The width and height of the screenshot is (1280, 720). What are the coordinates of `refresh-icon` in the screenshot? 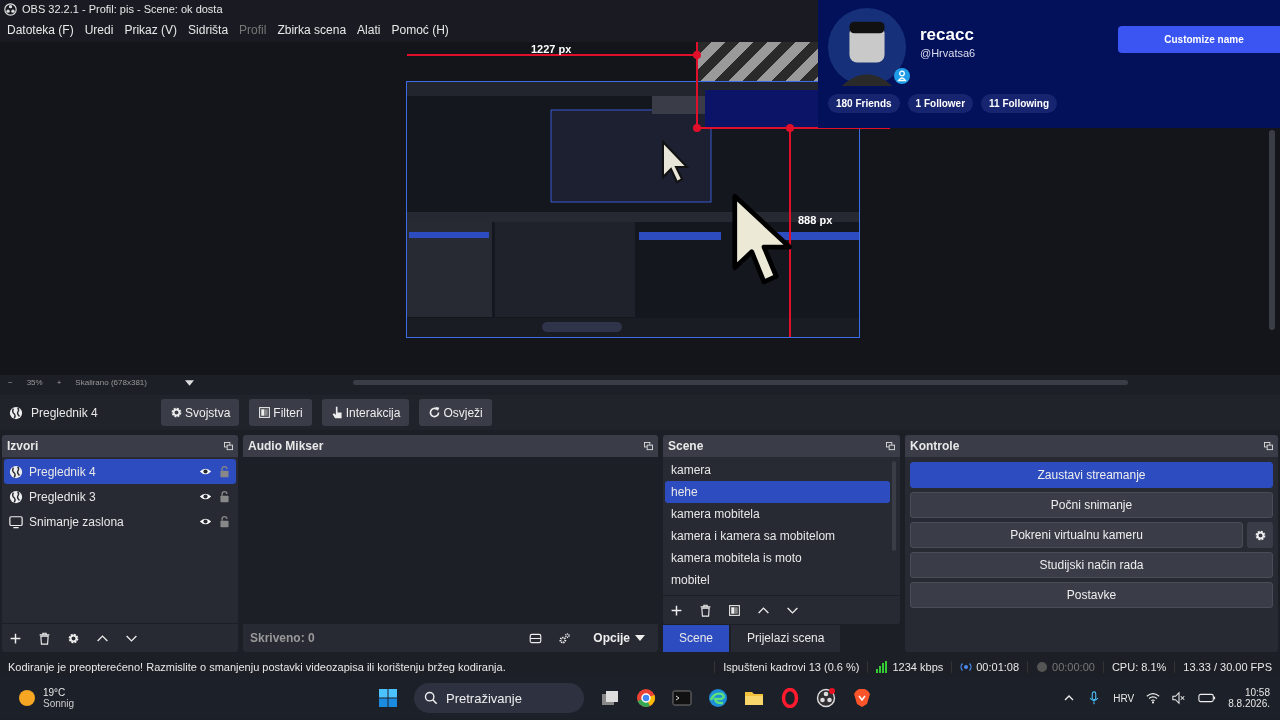 It's located at (435, 412).